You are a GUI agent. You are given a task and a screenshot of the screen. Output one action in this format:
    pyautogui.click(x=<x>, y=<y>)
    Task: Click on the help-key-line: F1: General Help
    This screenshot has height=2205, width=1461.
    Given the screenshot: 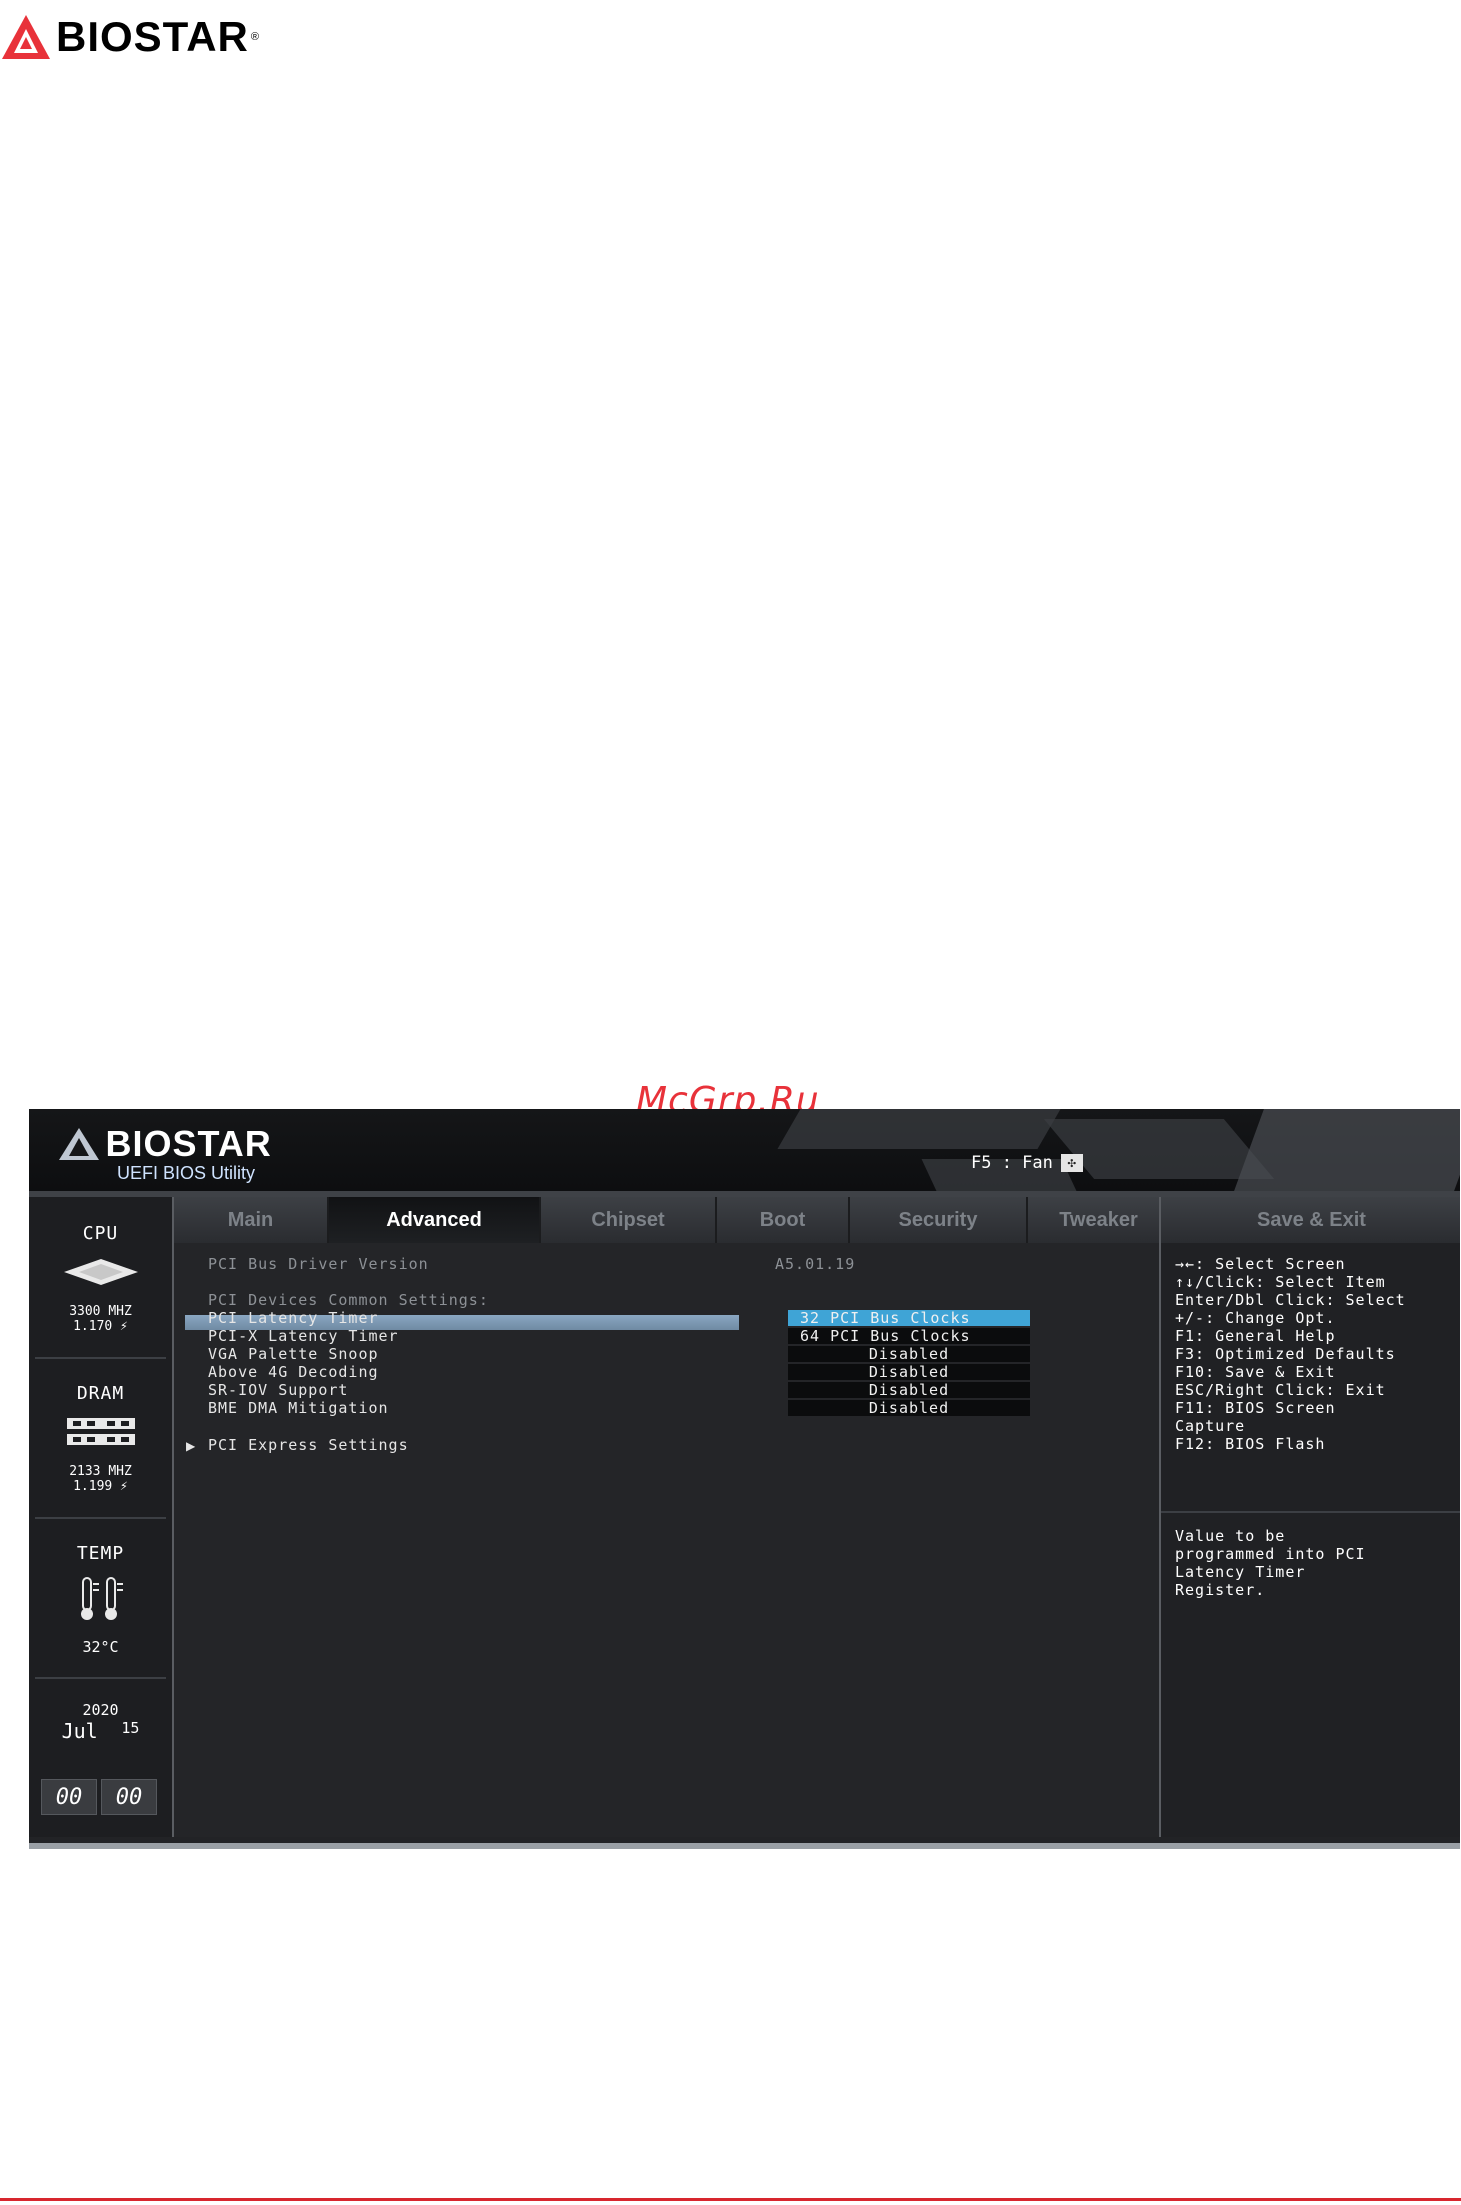 What is the action you would take?
    pyautogui.click(x=1255, y=1336)
    